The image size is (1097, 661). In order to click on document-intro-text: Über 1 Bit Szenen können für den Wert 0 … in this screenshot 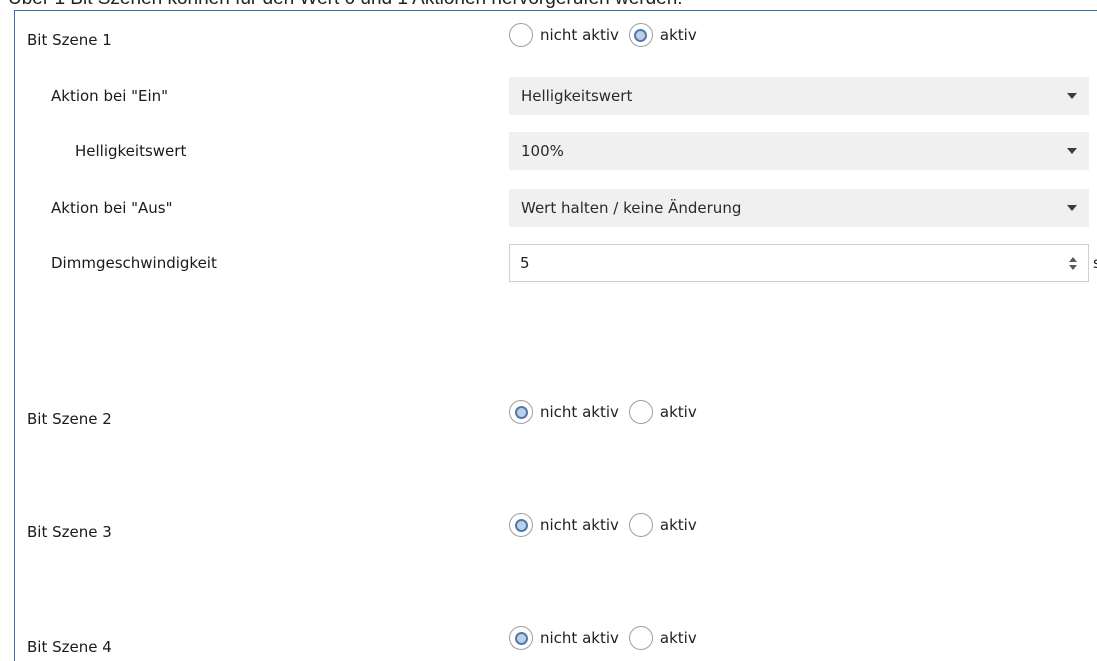, I will do `click(345, 5)`.